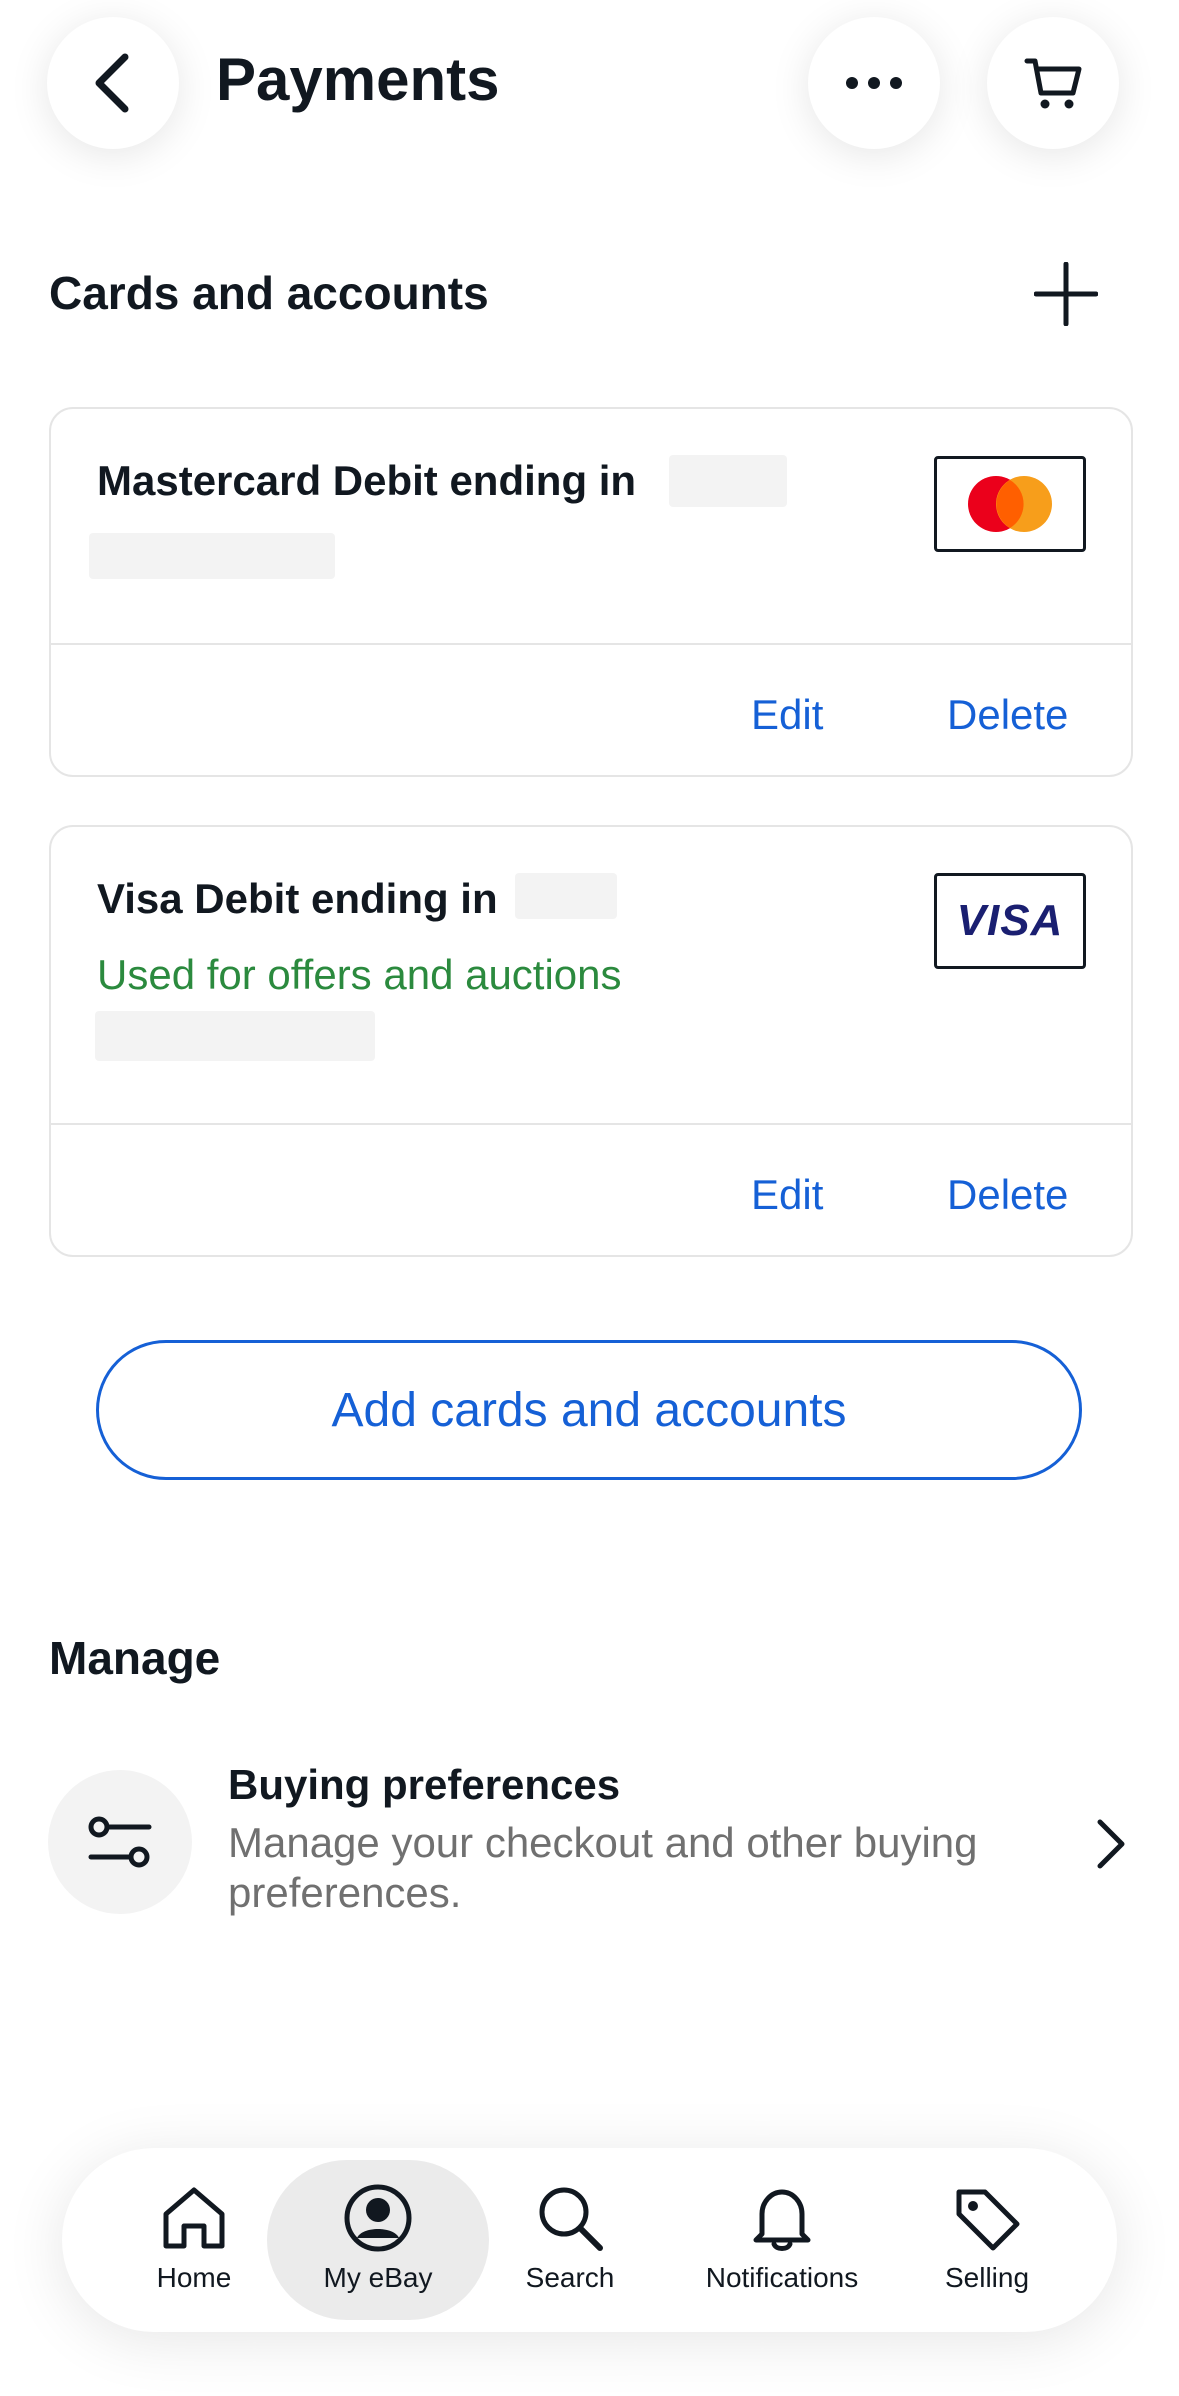 The image size is (1179, 2396). Describe the element at coordinates (378, 2218) in the screenshot. I see `user-circle-icon` at that location.